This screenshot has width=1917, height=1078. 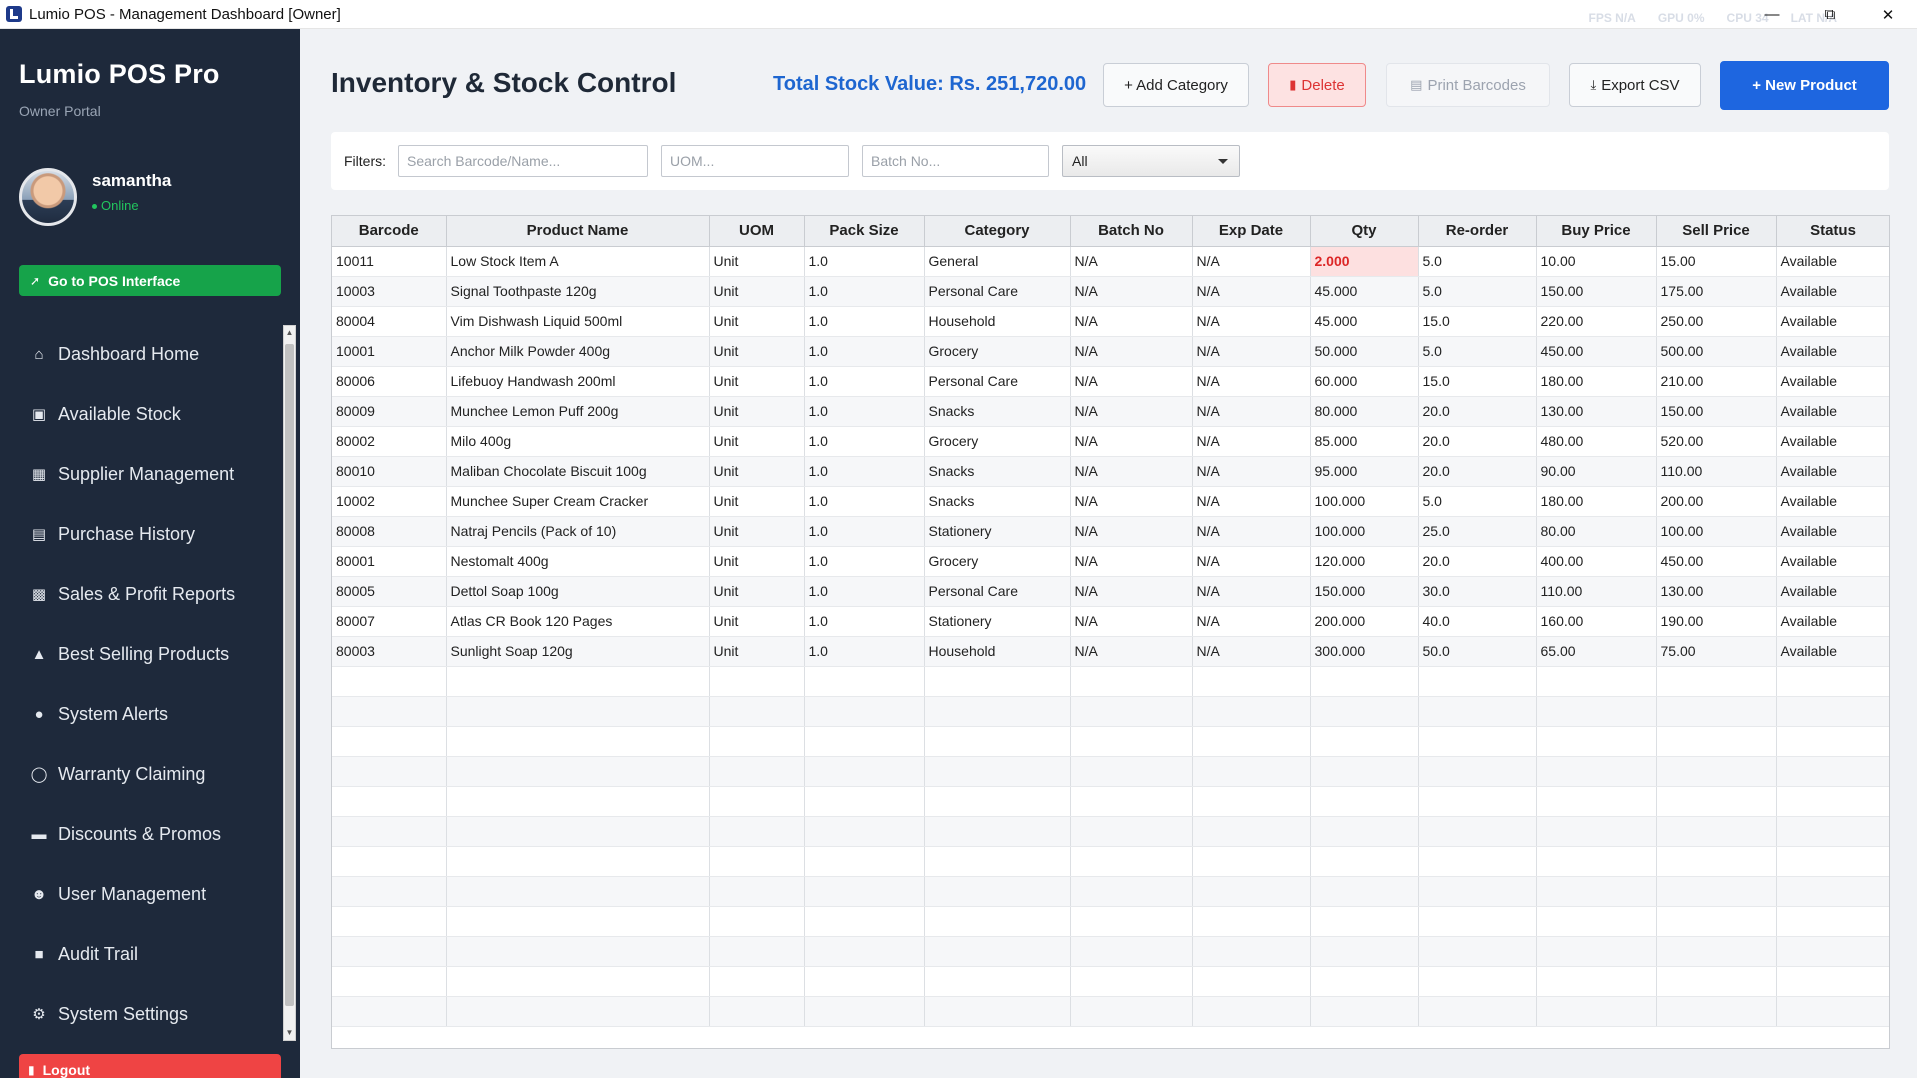 I want to click on table-cell: 150.000, so click(x=1364, y=591).